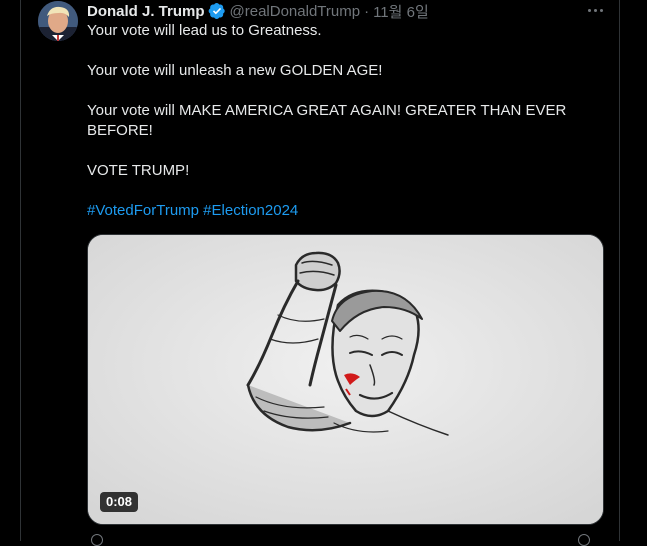 The height and width of the screenshot is (546, 647). Describe the element at coordinates (97, 540) in the screenshot. I see `reply-icon` at that location.